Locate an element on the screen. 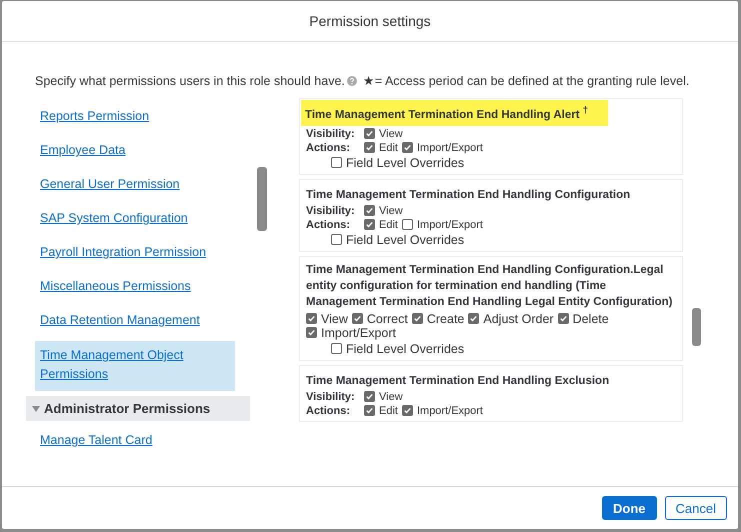 This screenshot has width=741, height=532. nav-item: Employee Data is located at coordinates (132, 150).